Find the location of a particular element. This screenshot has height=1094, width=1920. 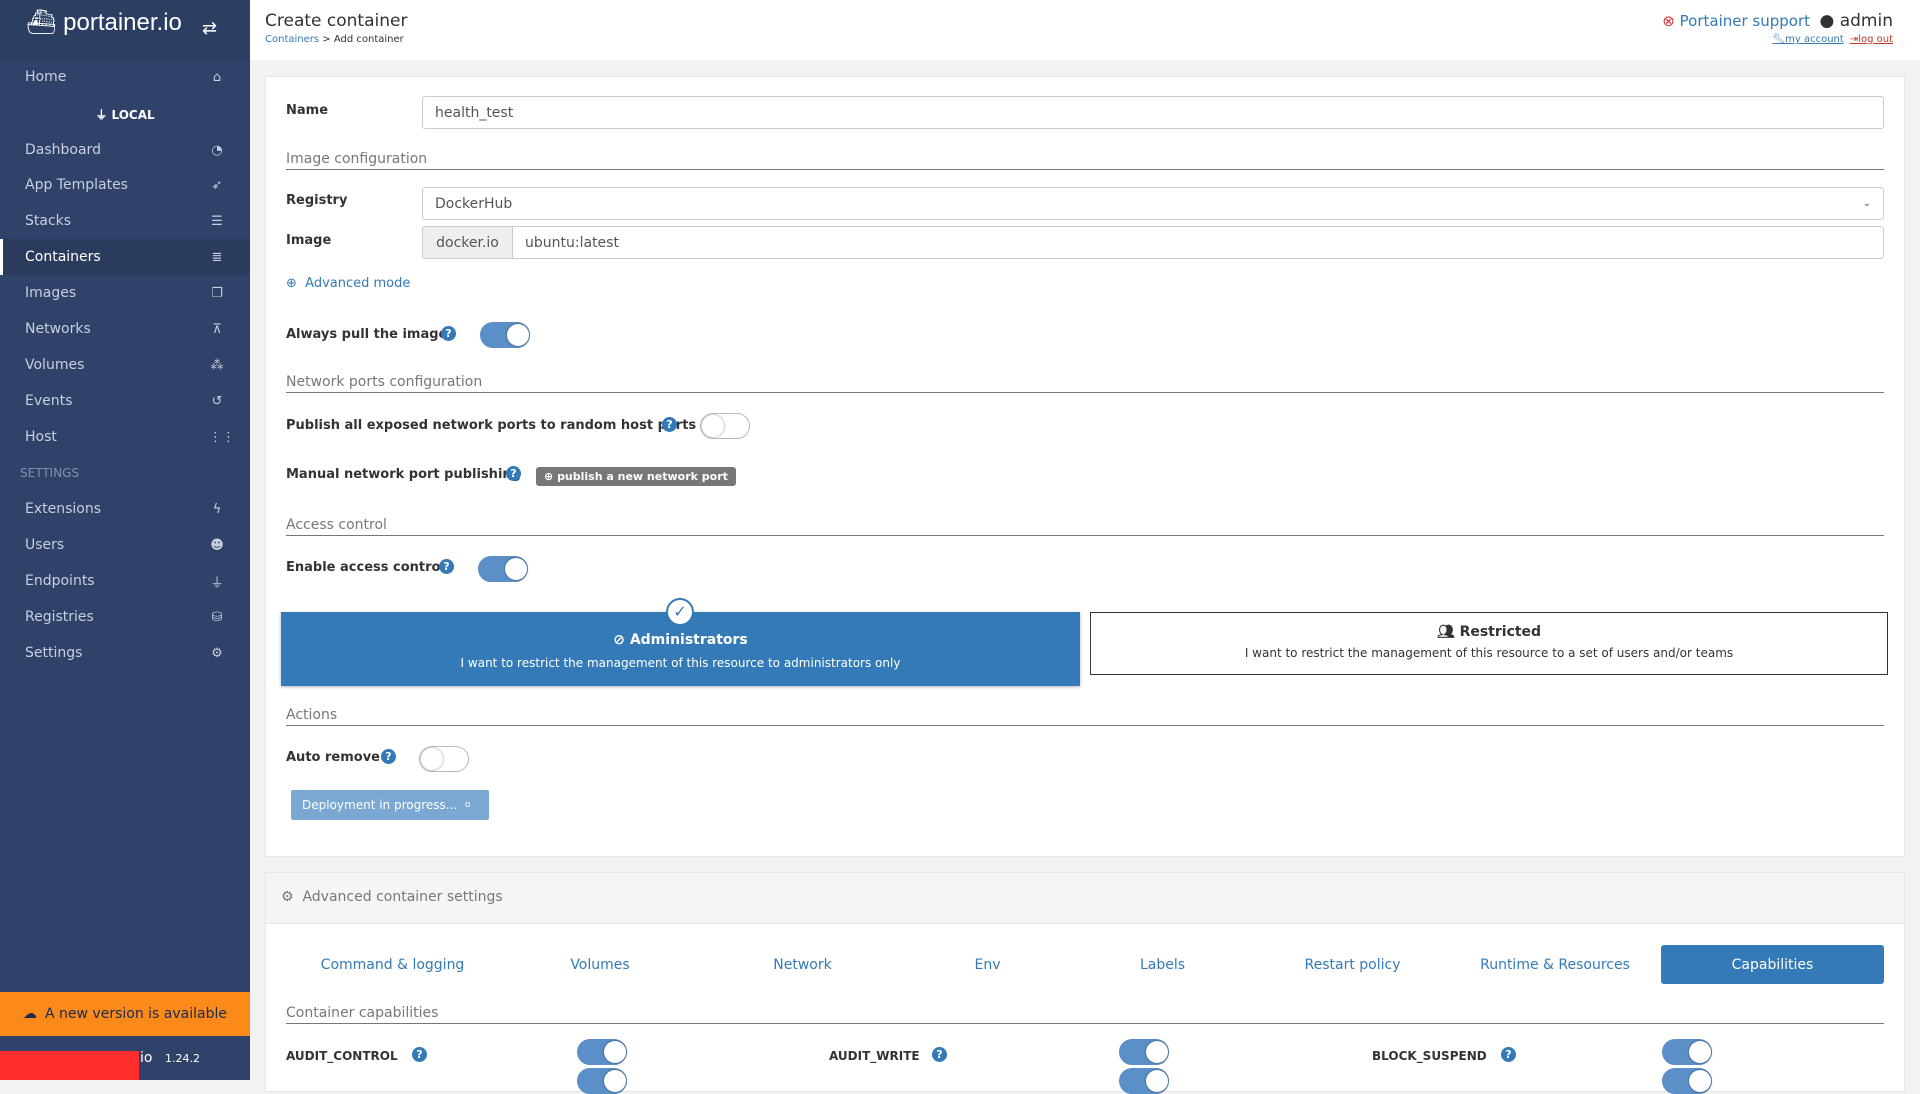

sidebar-item-networks: Networks ⊼ is located at coordinates (125, 329).